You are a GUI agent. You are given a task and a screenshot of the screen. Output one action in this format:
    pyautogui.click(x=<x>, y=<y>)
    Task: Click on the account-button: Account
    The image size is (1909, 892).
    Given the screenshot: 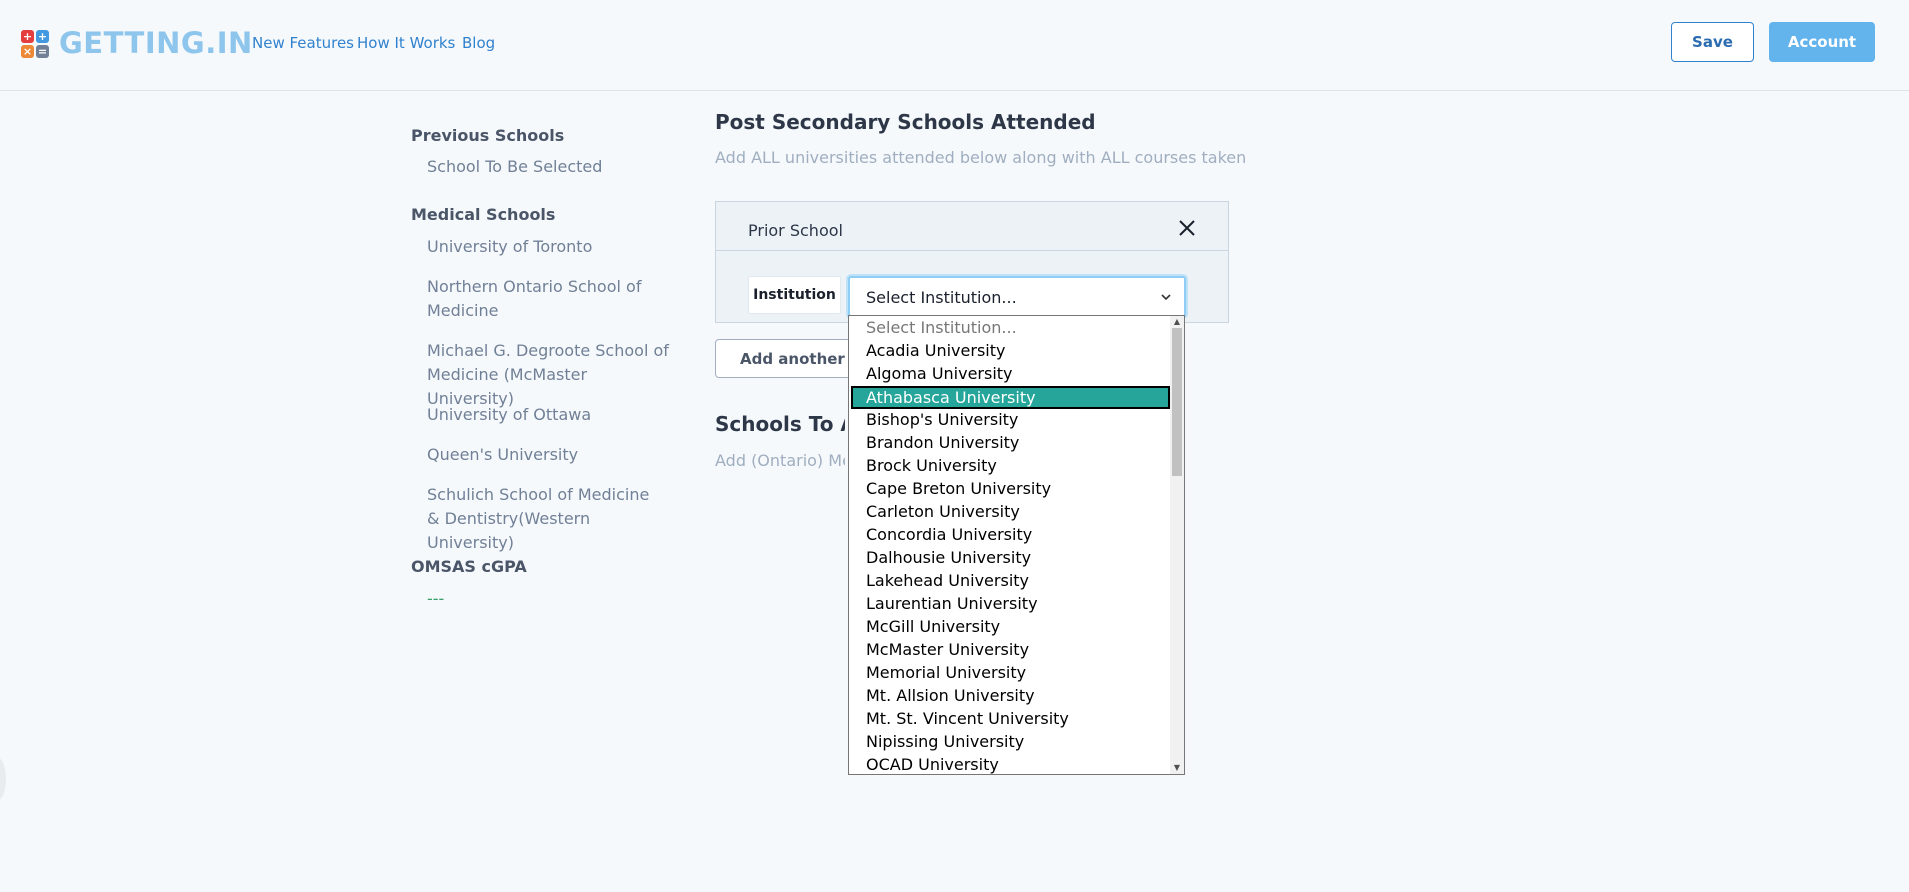 What is the action you would take?
    pyautogui.click(x=1822, y=42)
    